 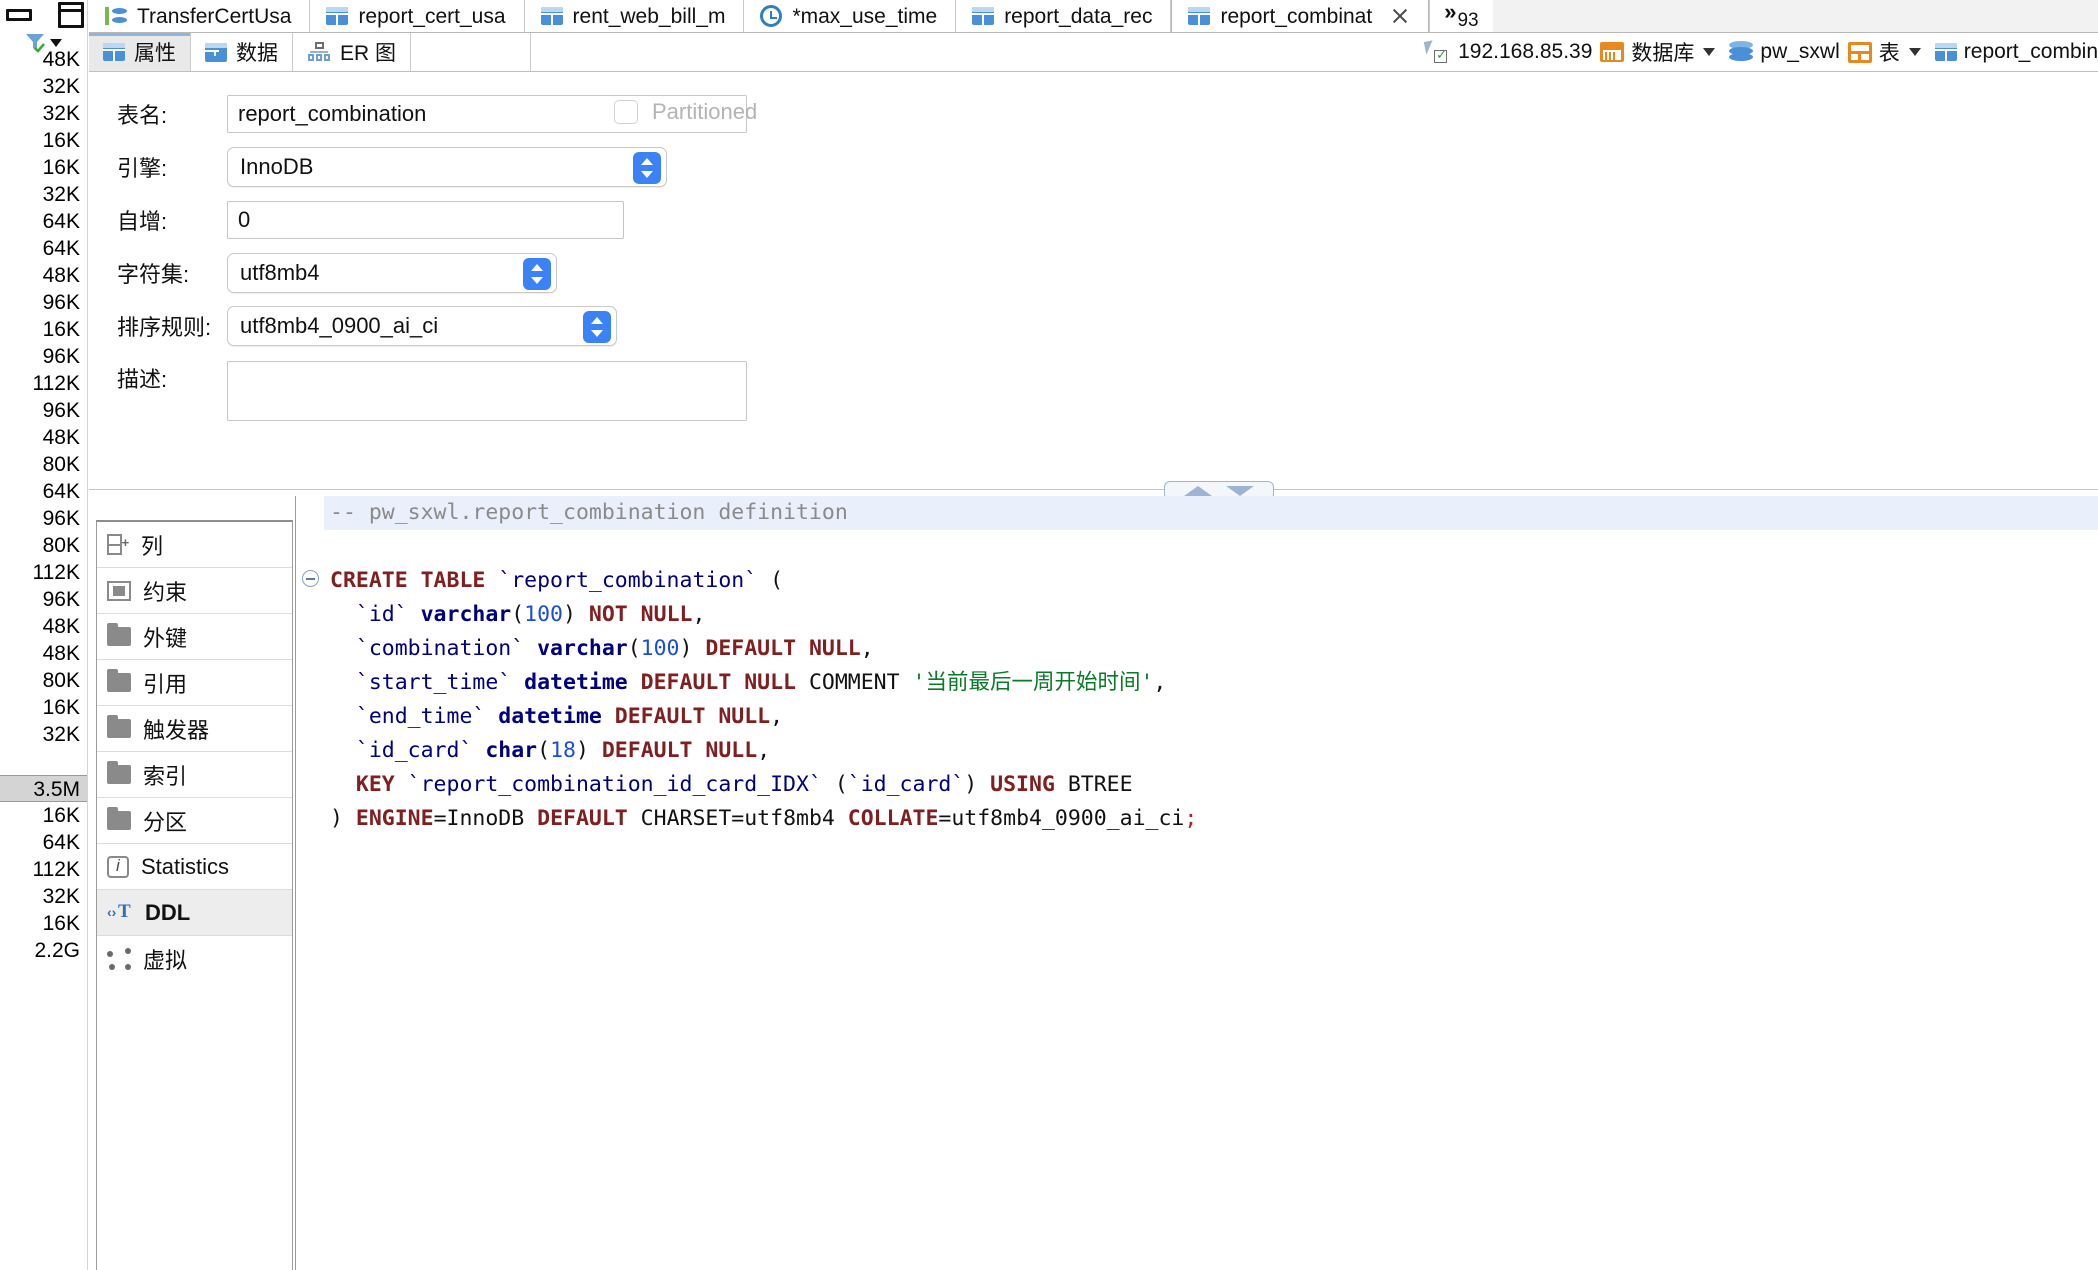 I want to click on code-token: COMMENT, so click(x=854, y=682).